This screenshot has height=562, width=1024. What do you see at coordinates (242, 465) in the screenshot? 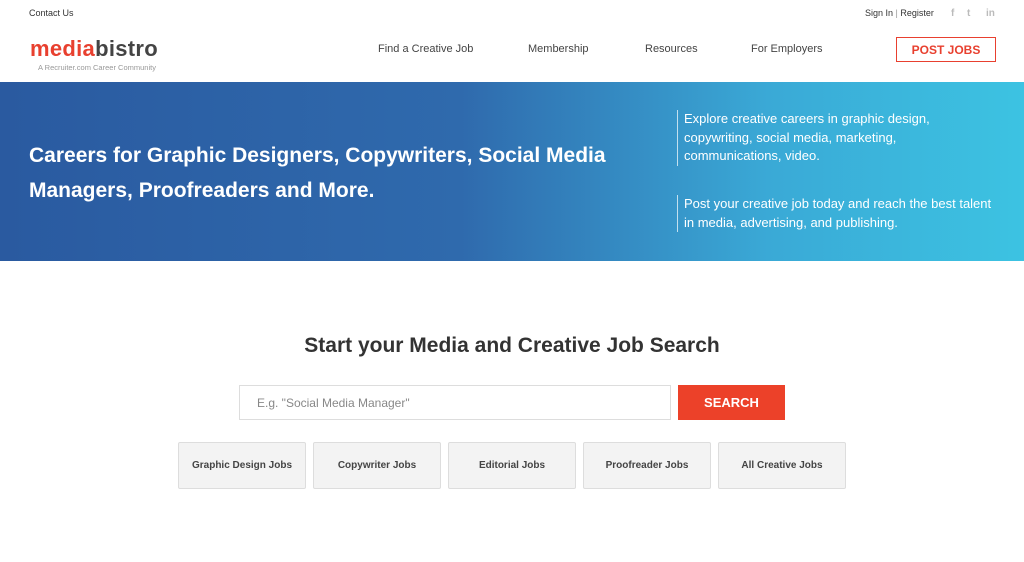
I see `category-graphic-design: Graphic Design Jobs` at bounding box center [242, 465].